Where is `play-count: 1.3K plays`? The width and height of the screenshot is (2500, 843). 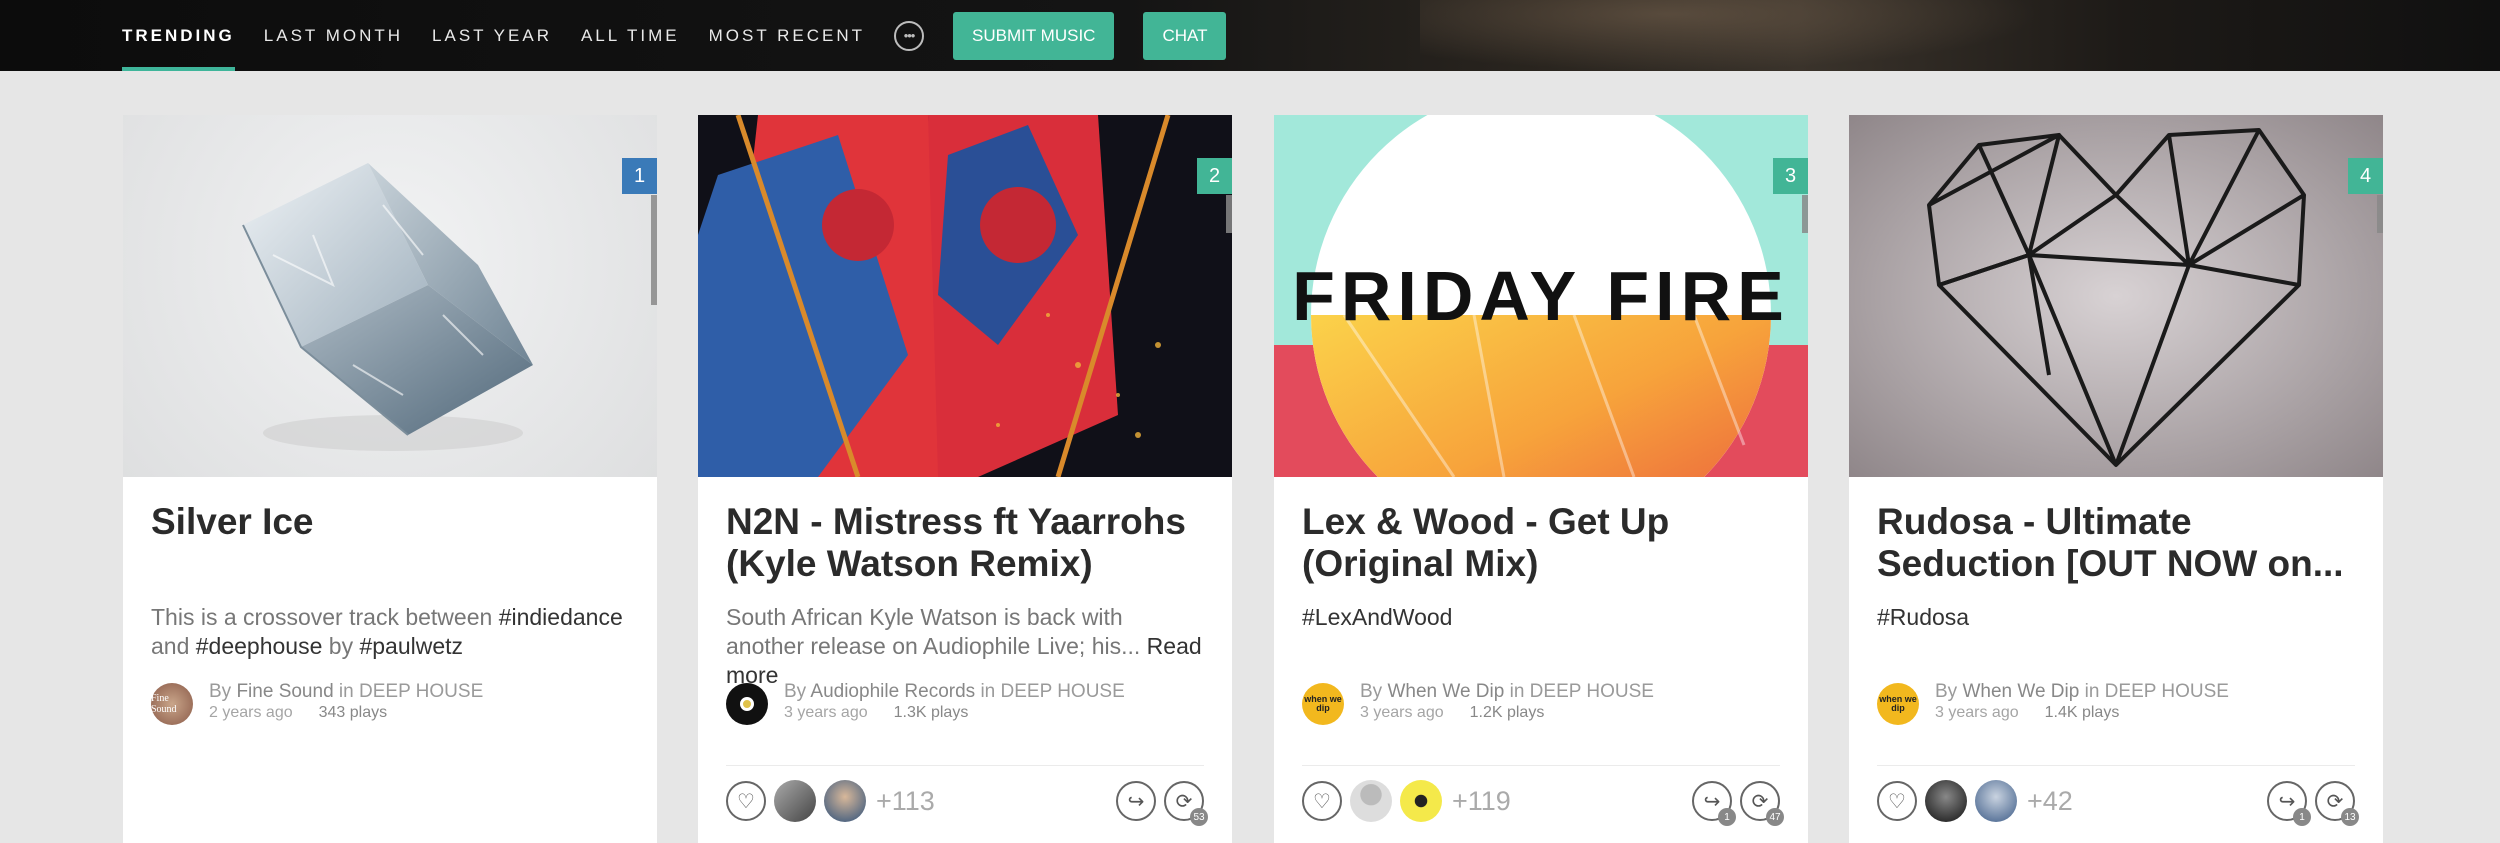
play-count: 1.3K plays is located at coordinates (931, 712).